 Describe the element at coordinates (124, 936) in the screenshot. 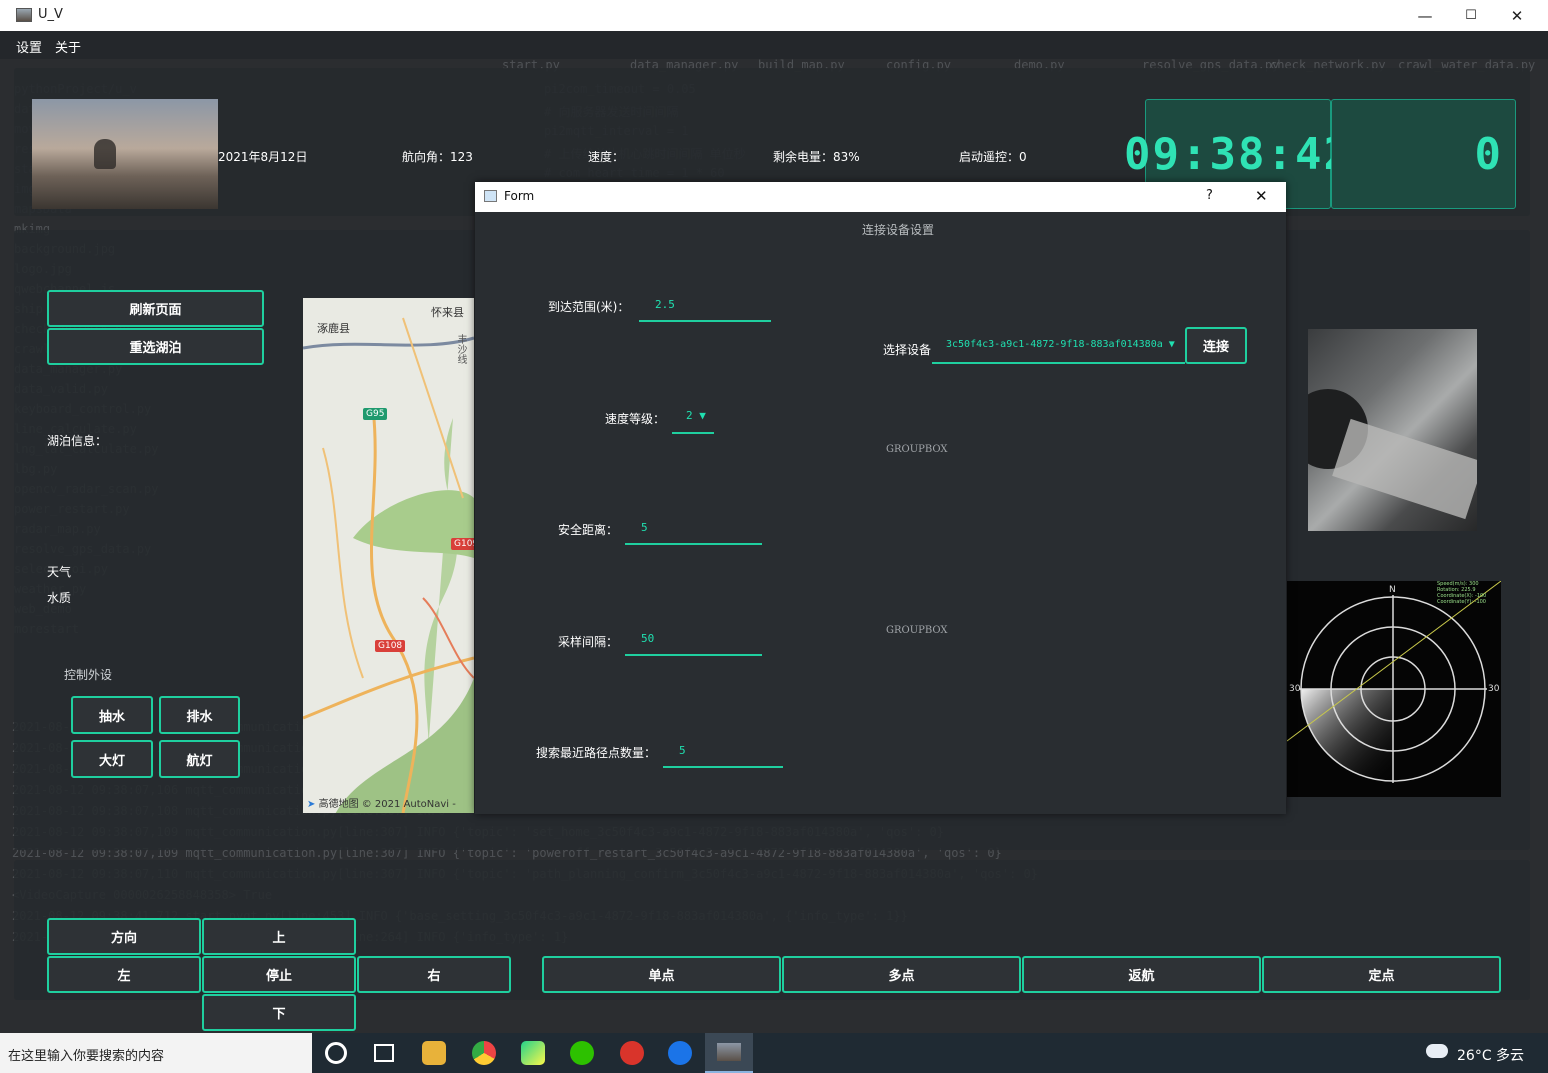

I see `direction-button: 方向` at that location.